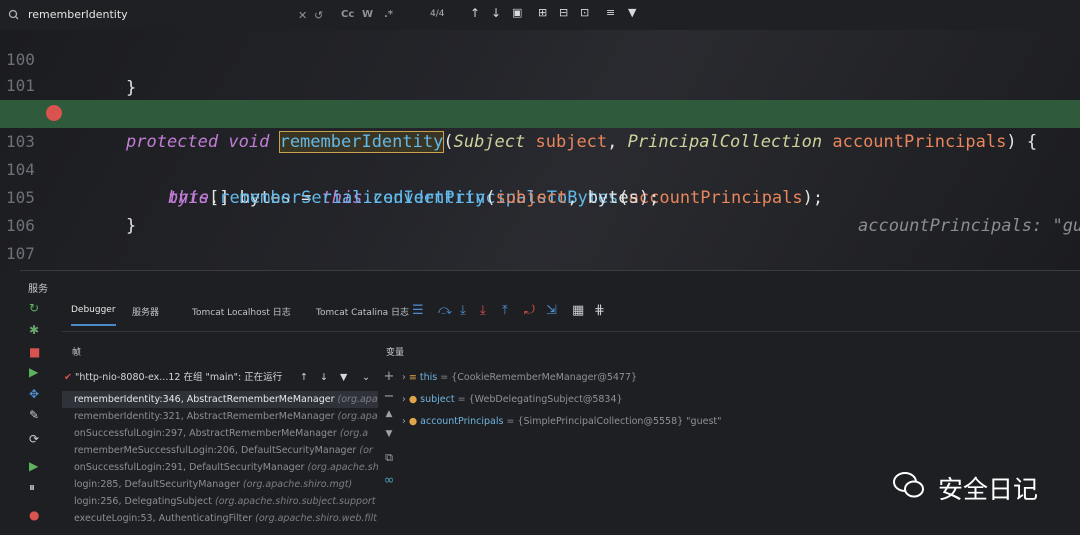 This screenshot has height=535, width=1080. What do you see at coordinates (540, 69) in the screenshot?
I see `code-line: 101` at bounding box center [540, 69].